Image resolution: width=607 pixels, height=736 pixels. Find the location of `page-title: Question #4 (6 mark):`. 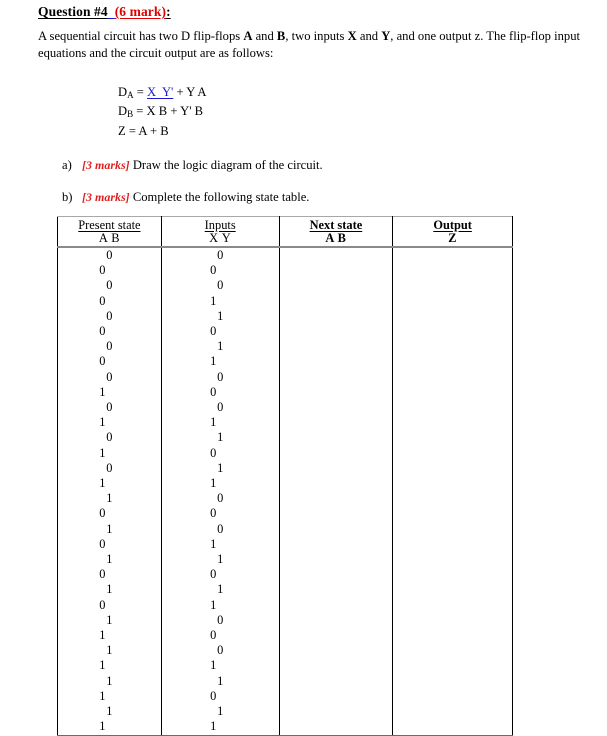

page-title: Question #4 (6 mark): is located at coordinates (104, 12).